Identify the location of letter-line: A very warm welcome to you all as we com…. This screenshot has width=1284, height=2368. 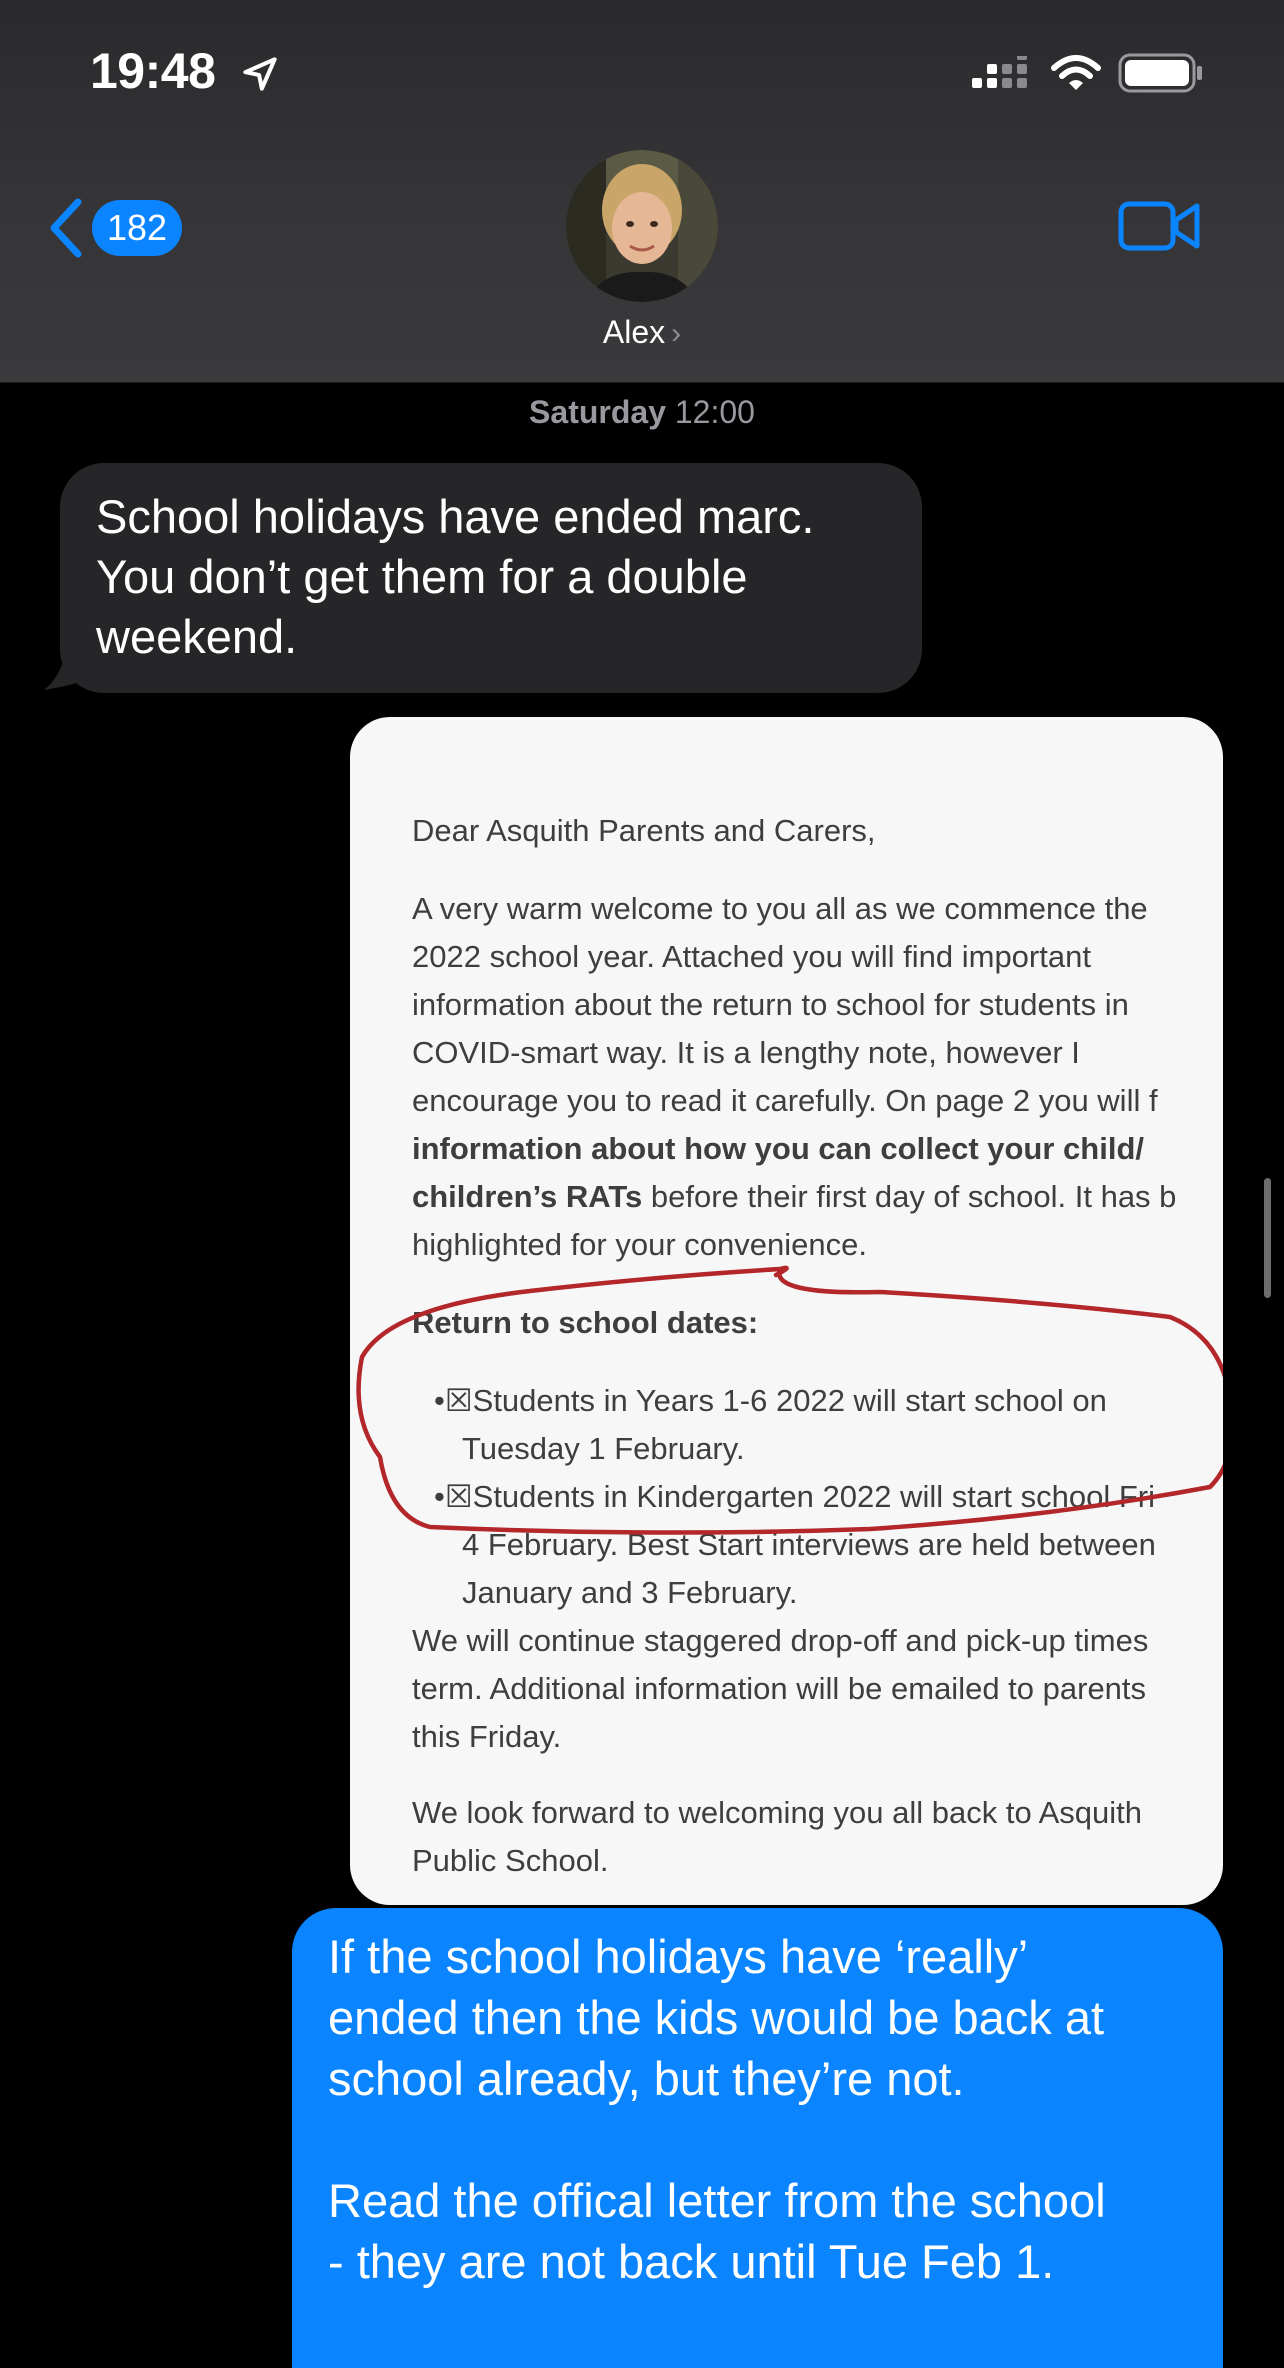
(780, 908).